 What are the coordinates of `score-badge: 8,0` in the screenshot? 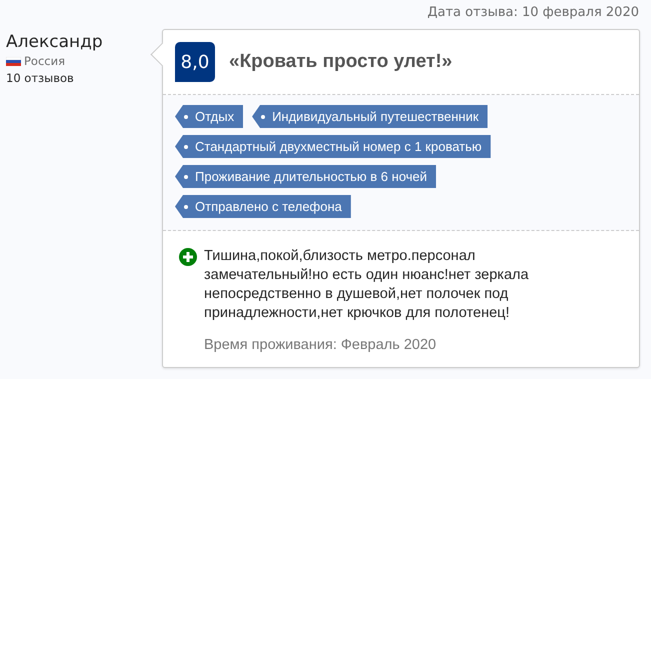 It's located at (195, 62).